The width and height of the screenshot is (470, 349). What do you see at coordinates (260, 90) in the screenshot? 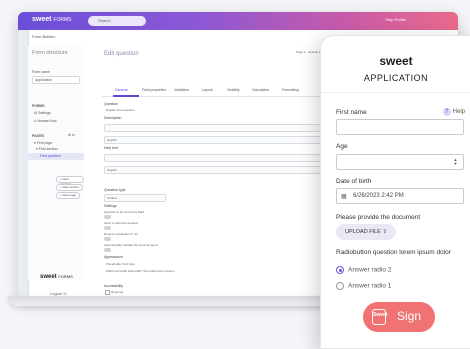
I see `tab-calculation: Calculation` at bounding box center [260, 90].